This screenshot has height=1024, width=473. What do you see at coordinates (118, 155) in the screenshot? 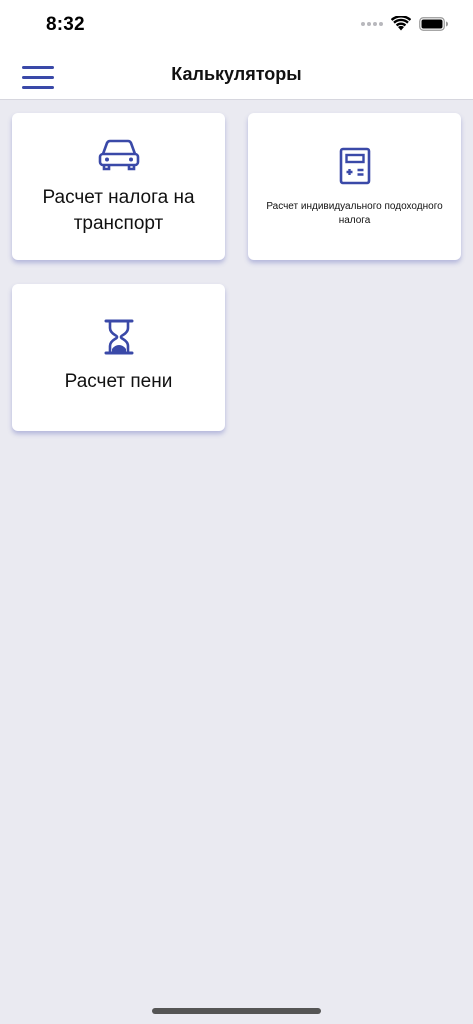
I see `car-icon` at bounding box center [118, 155].